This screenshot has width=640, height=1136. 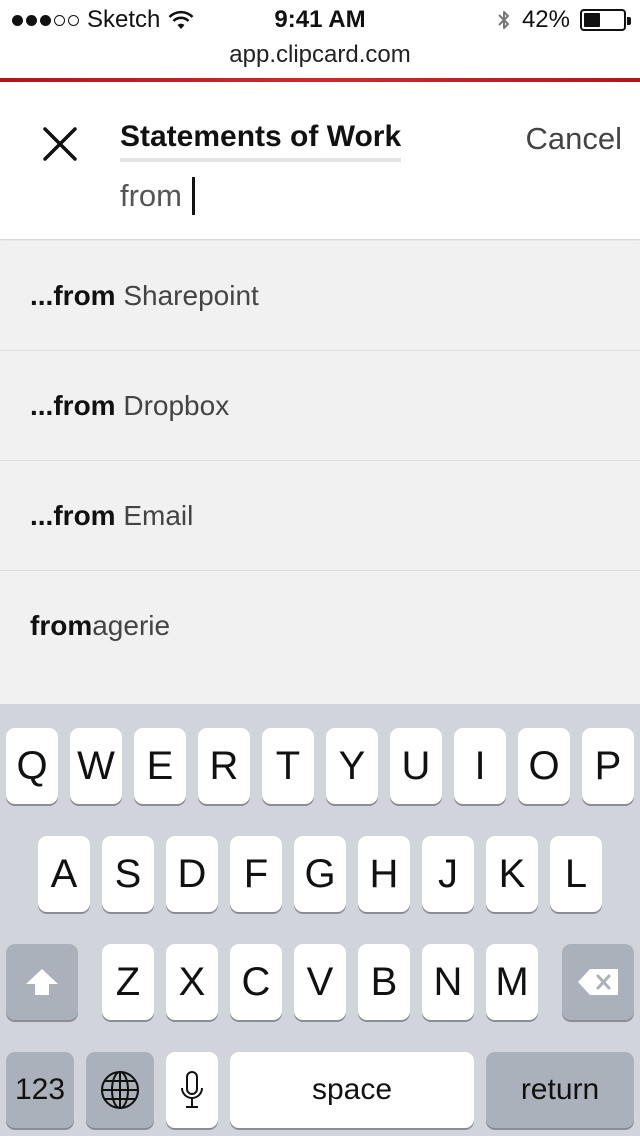 What do you see at coordinates (352, 1090) in the screenshot?
I see `space-key: space` at bounding box center [352, 1090].